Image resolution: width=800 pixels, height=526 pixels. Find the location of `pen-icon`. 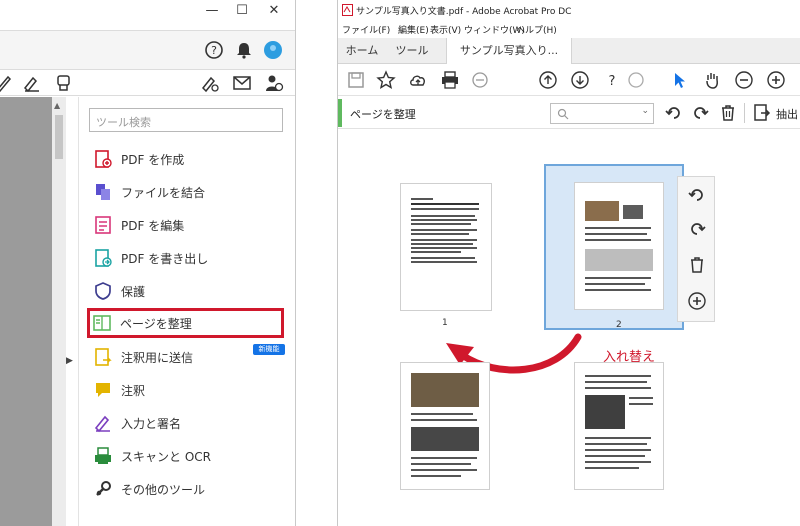

pen-icon is located at coordinates (7, 83).